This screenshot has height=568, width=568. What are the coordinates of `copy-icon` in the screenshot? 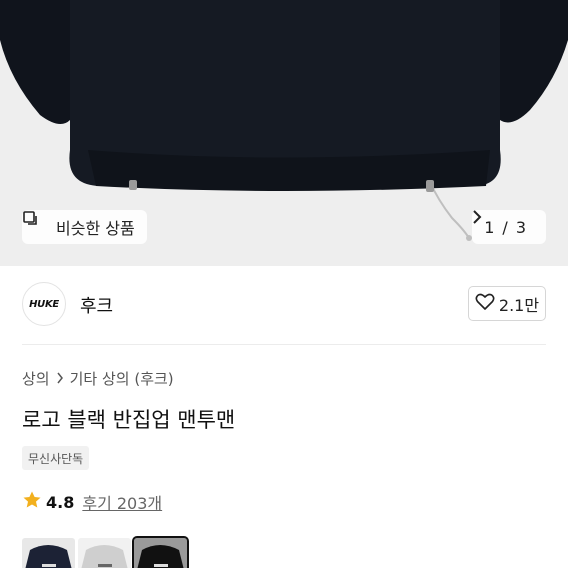 It's located at (36, 223).